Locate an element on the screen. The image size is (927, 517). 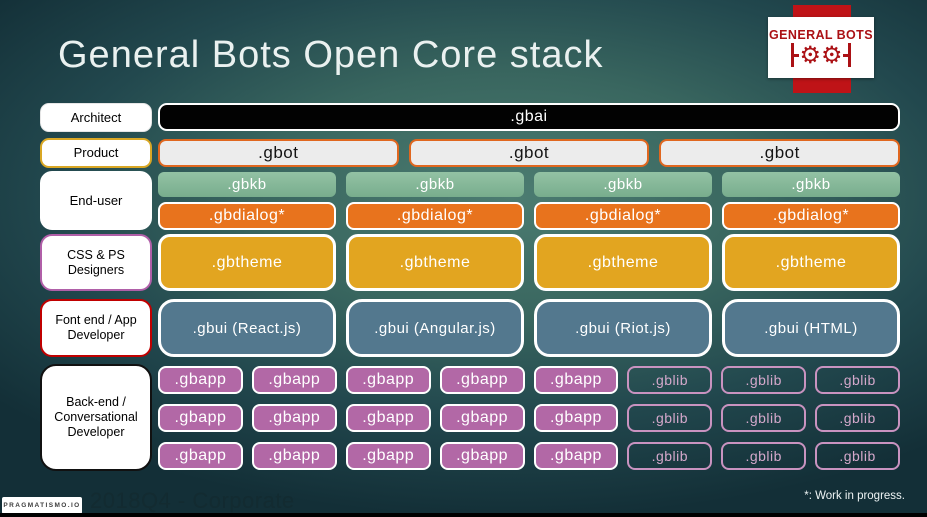
work-in-progress-note: *: Work in progress. is located at coordinates (854, 496).